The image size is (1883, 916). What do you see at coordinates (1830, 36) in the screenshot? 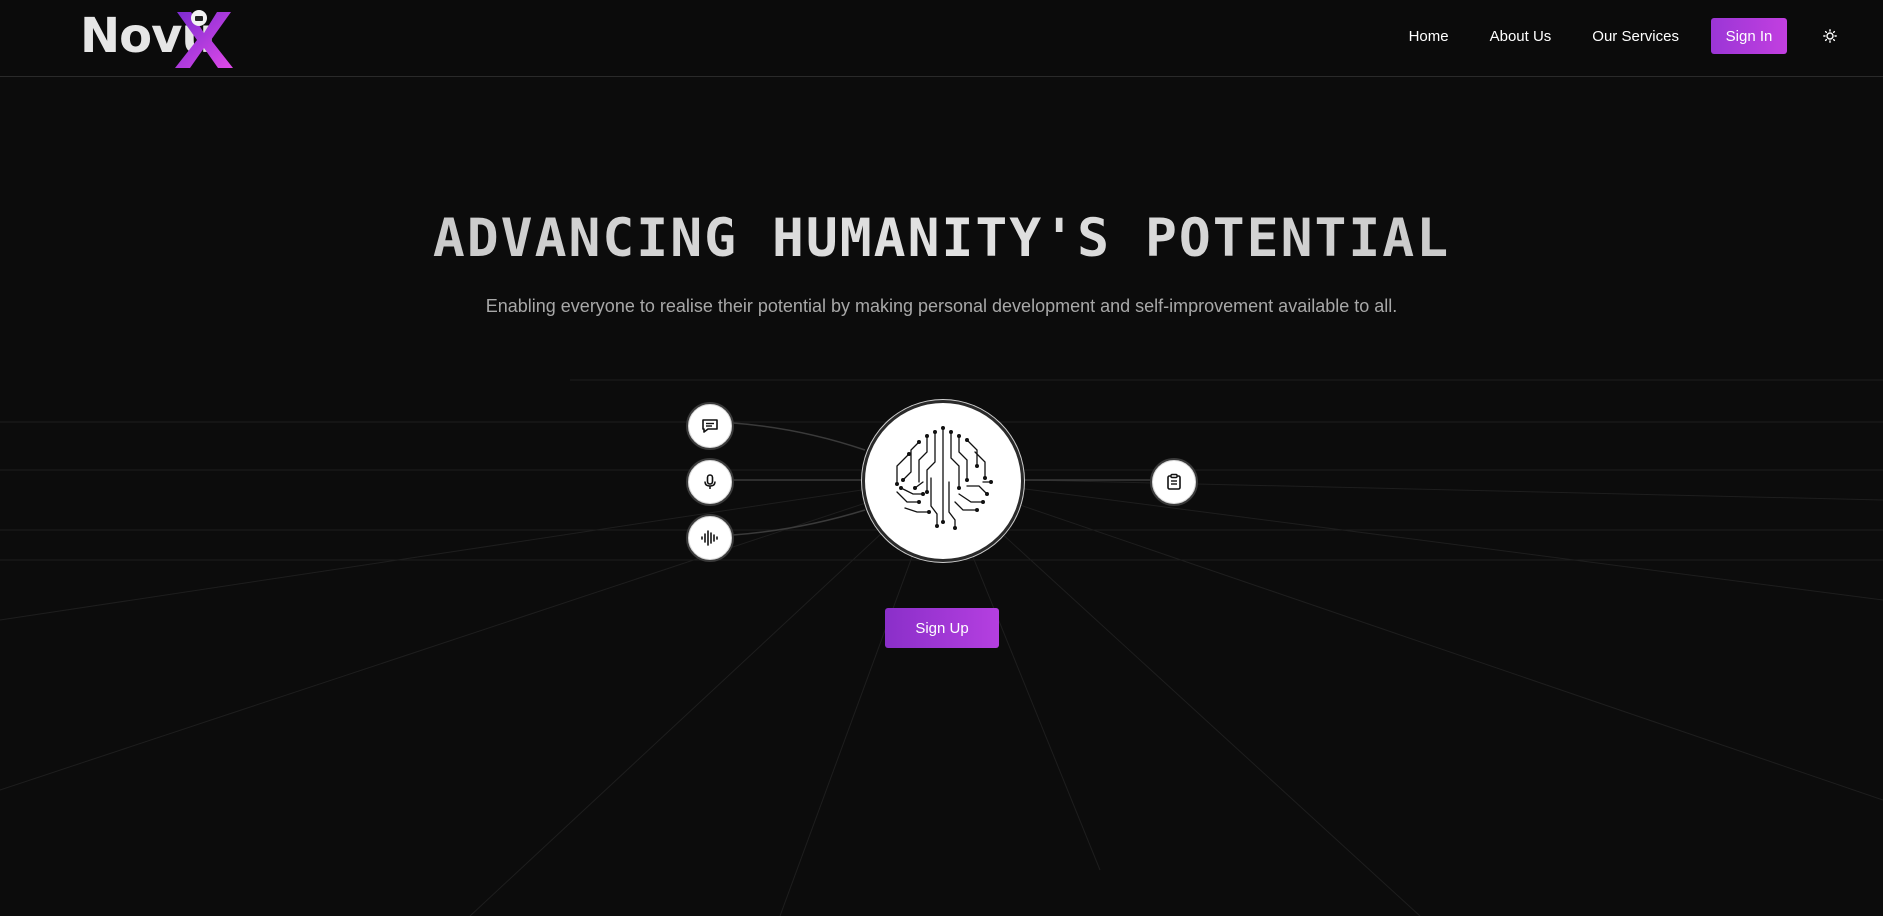
I see `sun-icon` at bounding box center [1830, 36].